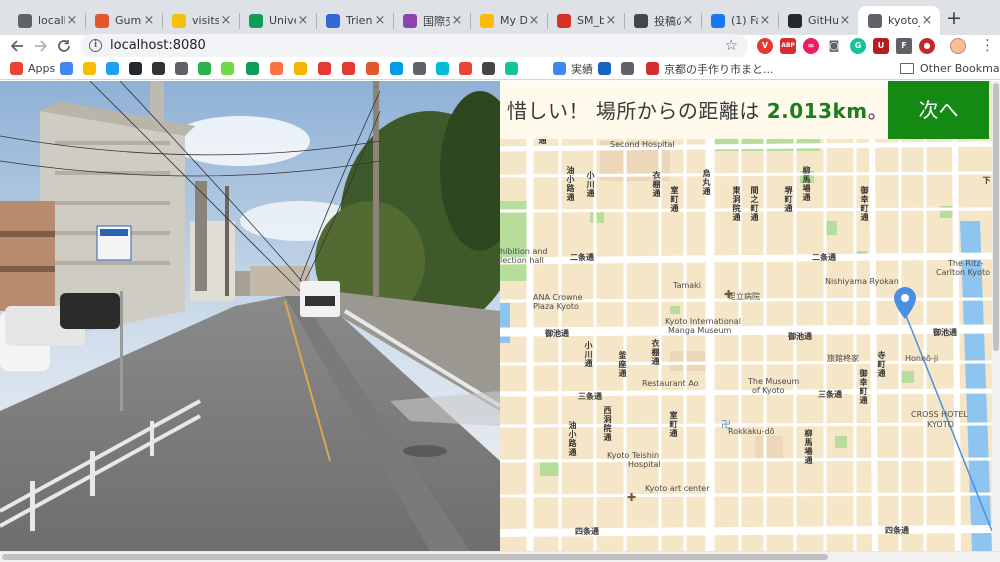  Describe the element at coordinates (16, 68) in the screenshot. I see `apps-icon` at that location.